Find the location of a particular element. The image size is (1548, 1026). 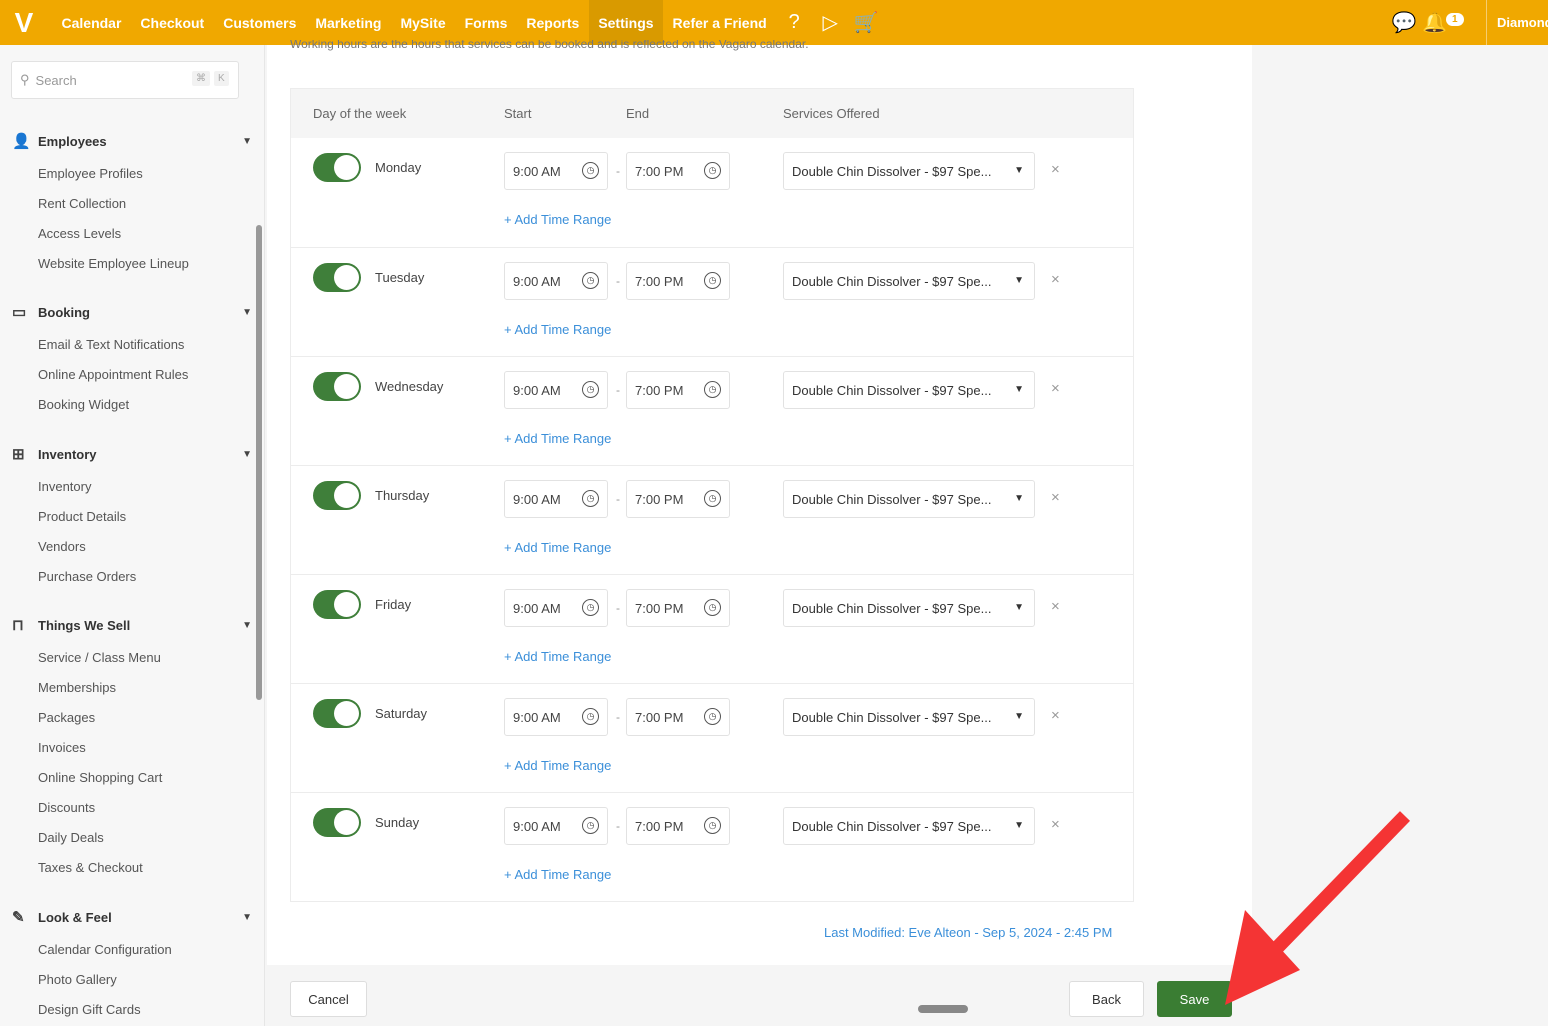

arrow-head is located at coordinates (1262, 957).